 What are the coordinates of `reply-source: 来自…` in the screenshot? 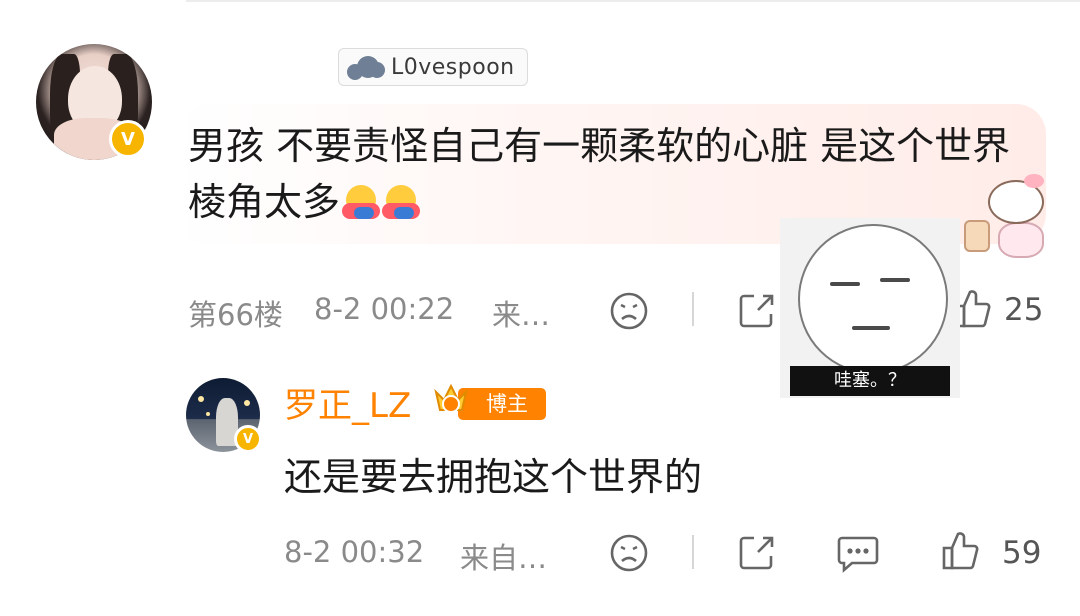 It's located at (504, 558).